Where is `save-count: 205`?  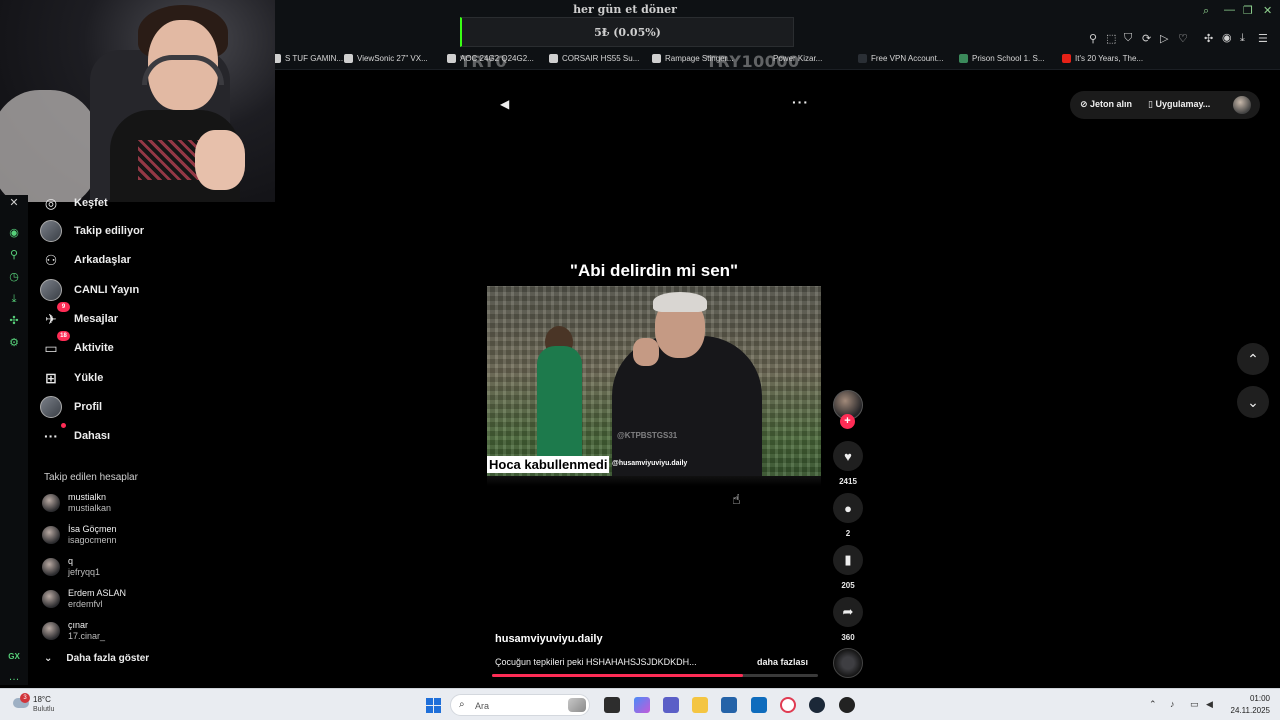 save-count: 205 is located at coordinates (848, 585).